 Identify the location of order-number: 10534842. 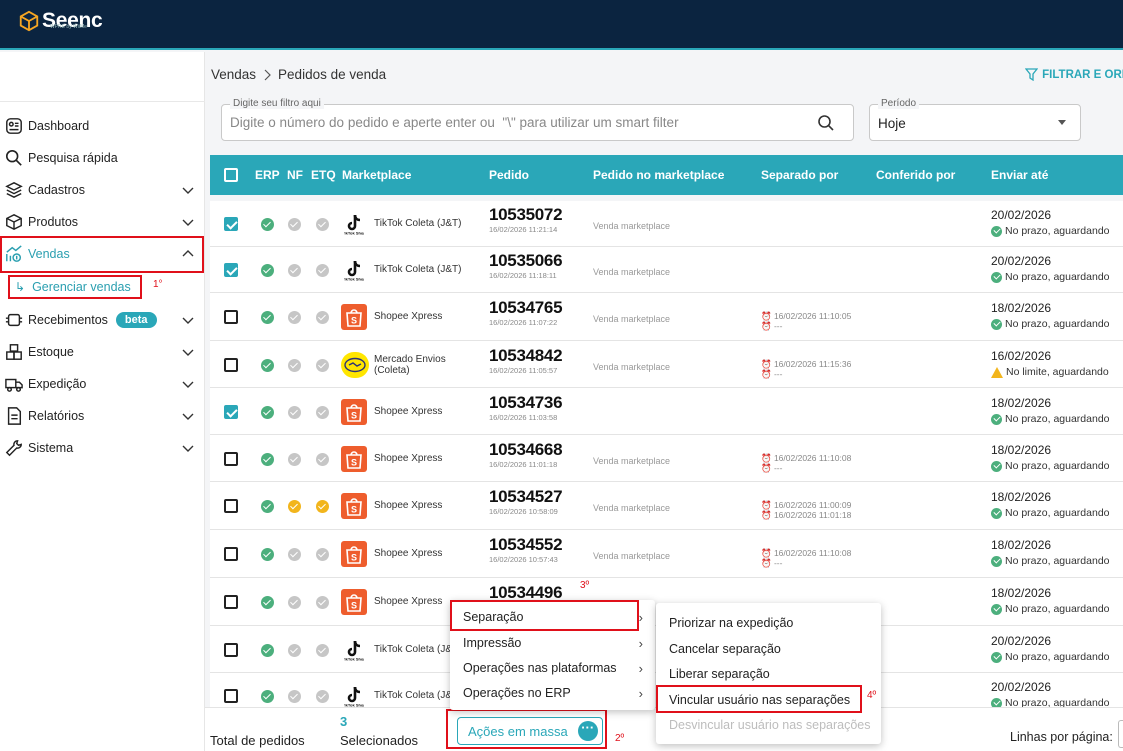
(526, 356).